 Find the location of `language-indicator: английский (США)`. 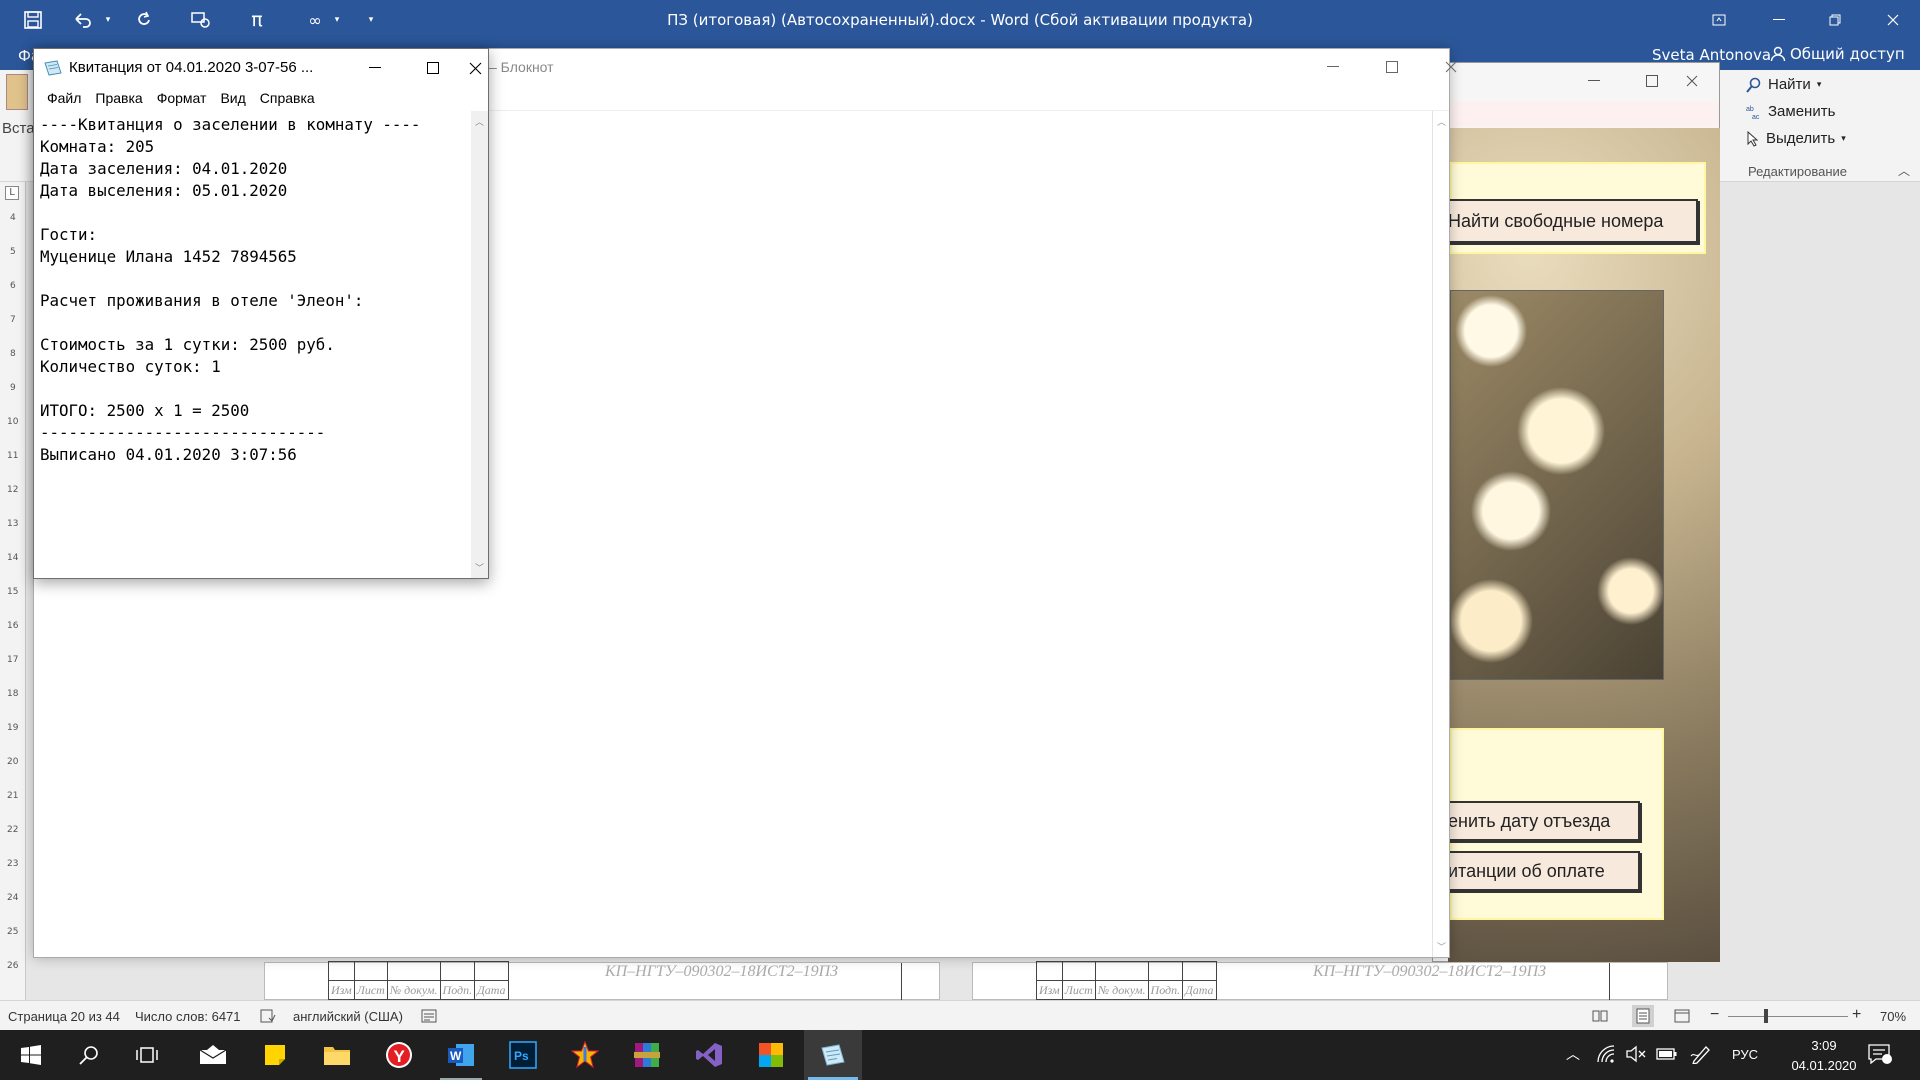

language-indicator: английский (США) is located at coordinates (348, 1016).